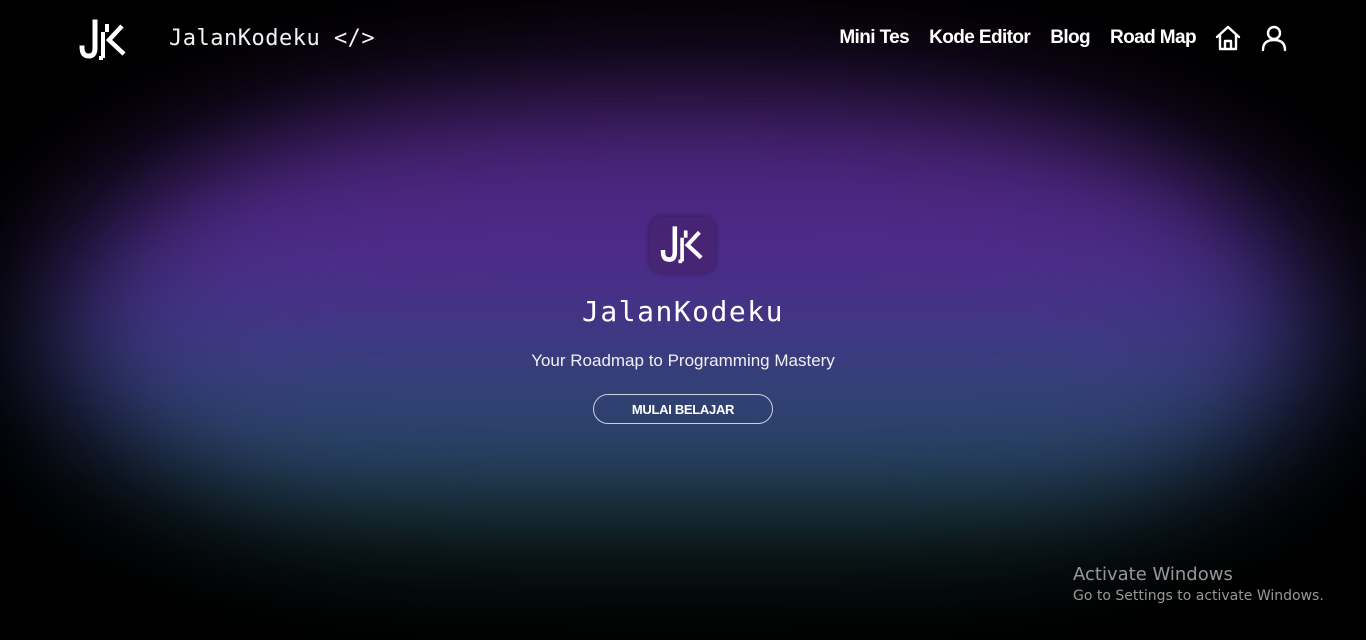 Image resolution: width=1366 pixels, height=640 pixels. What do you see at coordinates (874, 38) in the screenshot?
I see `nav-mini-tes: Mini Tes` at bounding box center [874, 38].